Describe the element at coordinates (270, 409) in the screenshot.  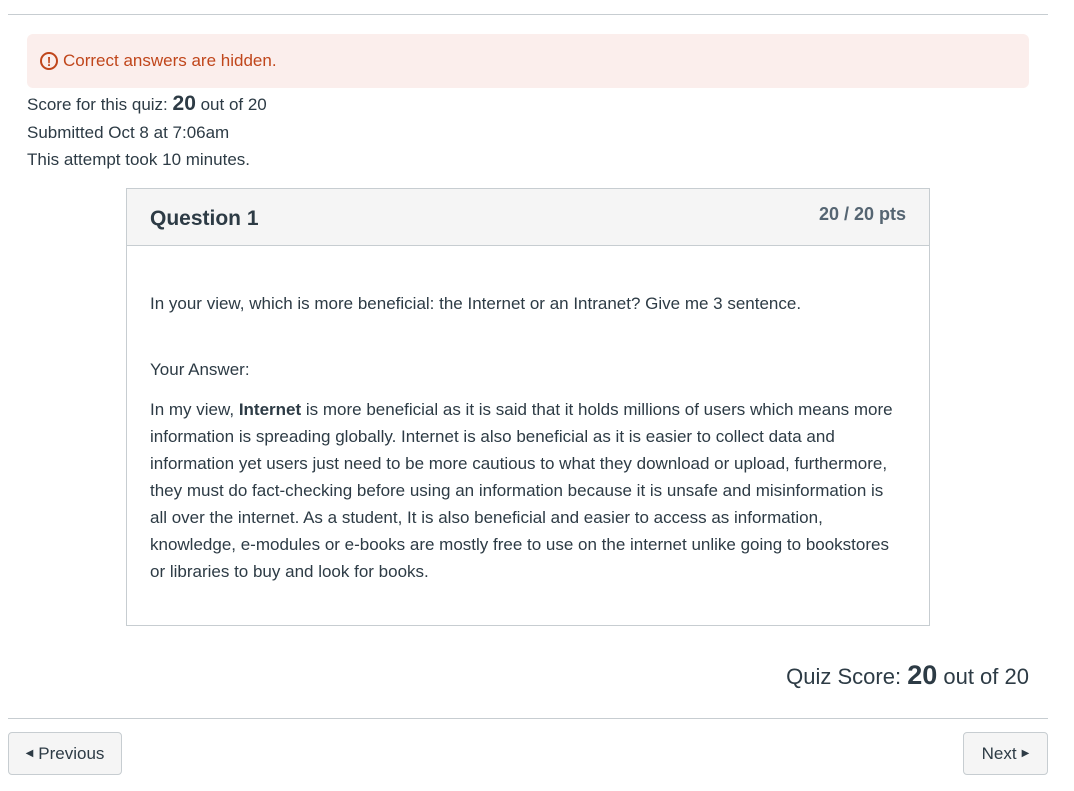
I see `answer-bold: Internet` at that location.